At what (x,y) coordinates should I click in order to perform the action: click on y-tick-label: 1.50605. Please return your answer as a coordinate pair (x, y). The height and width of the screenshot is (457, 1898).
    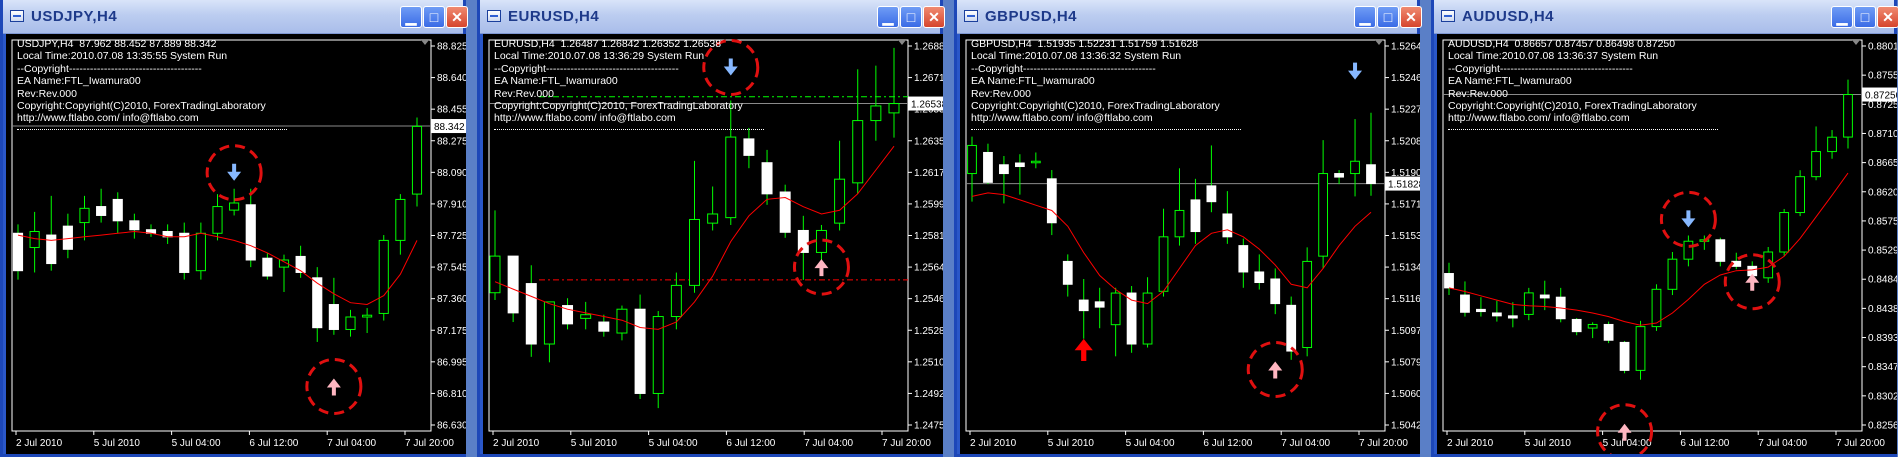
    Looking at the image, I should click on (1405, 394).